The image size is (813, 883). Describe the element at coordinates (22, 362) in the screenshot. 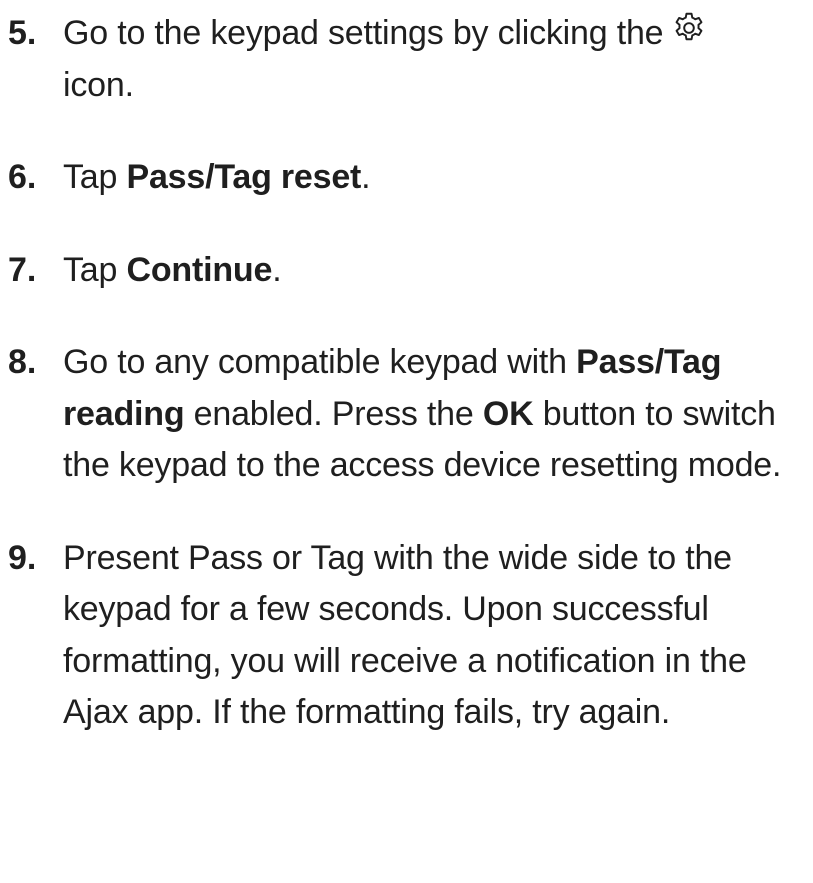

I see `step-number: 8.` at that location.